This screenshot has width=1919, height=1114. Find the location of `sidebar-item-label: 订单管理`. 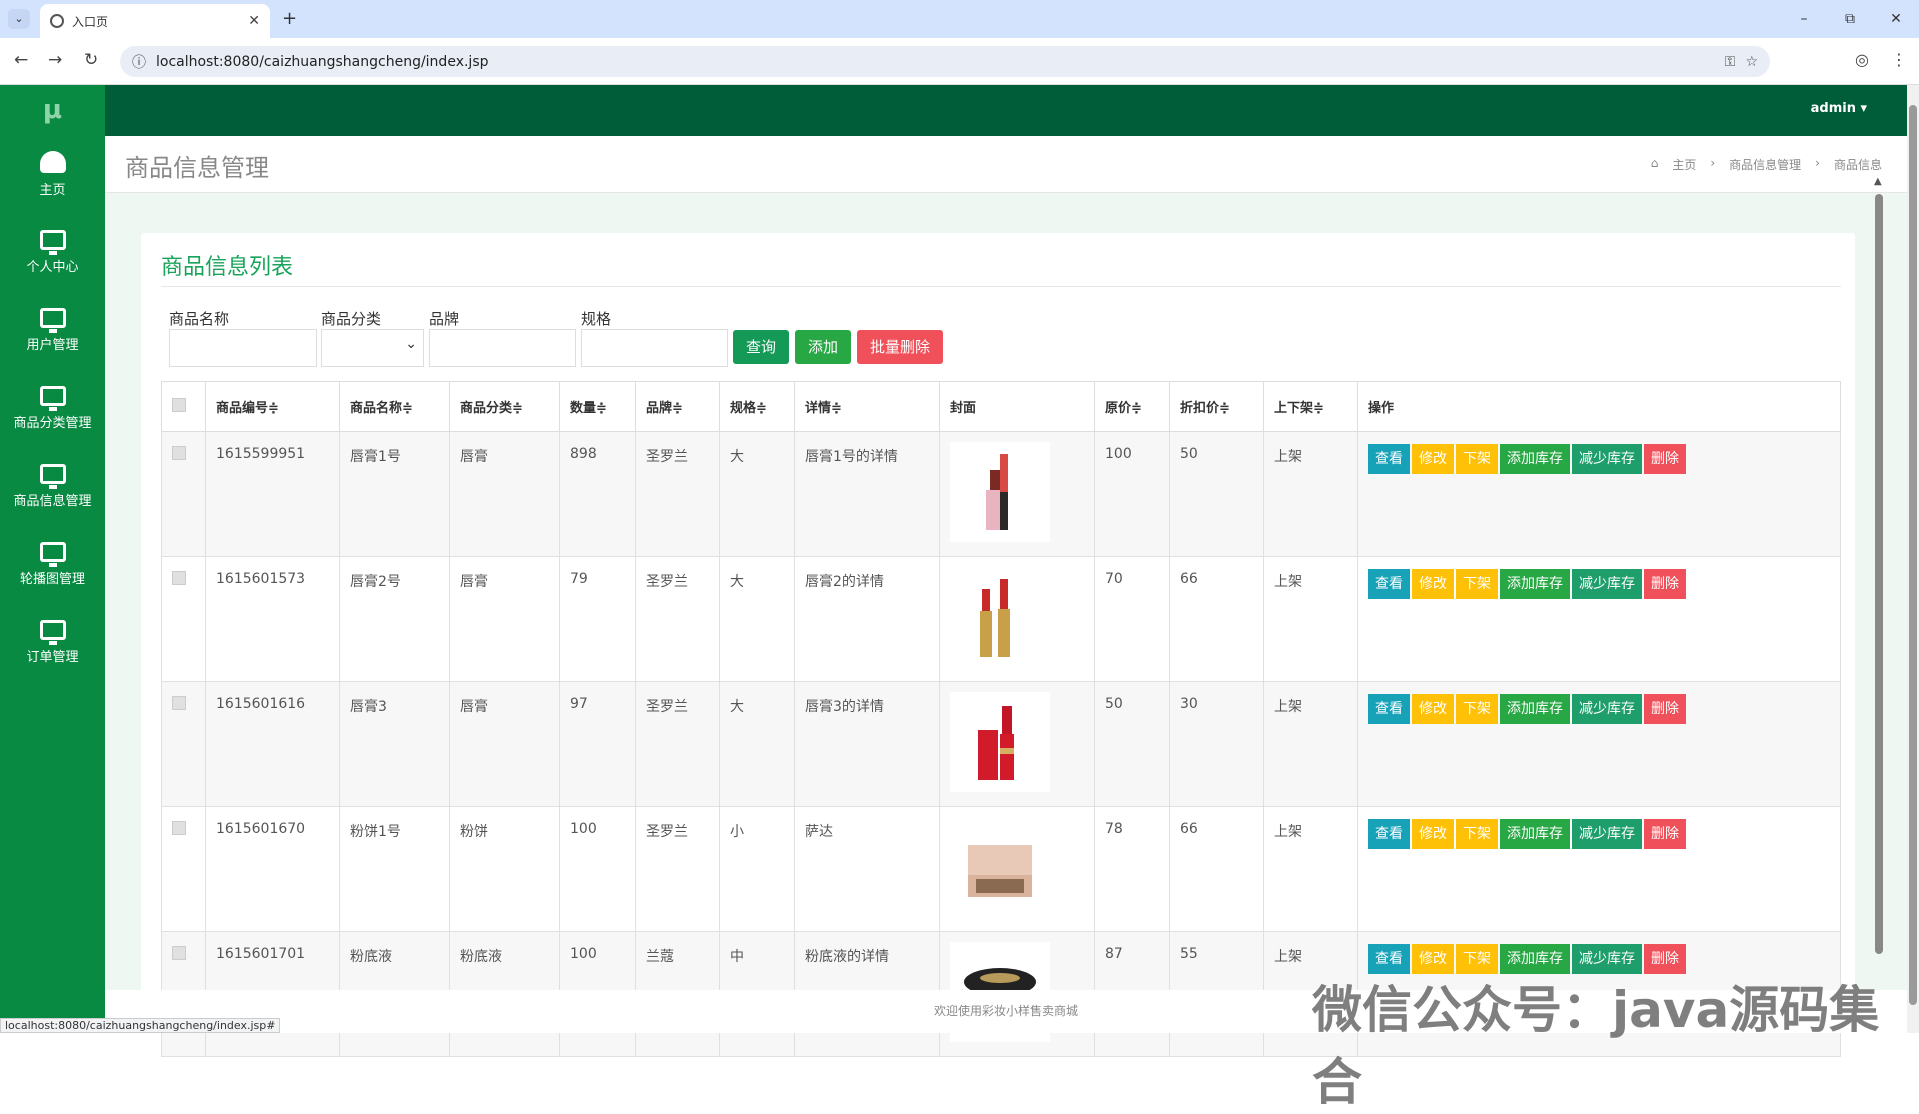

sidebar-item-label: 订单管理 is located at coordinates (52, 657).